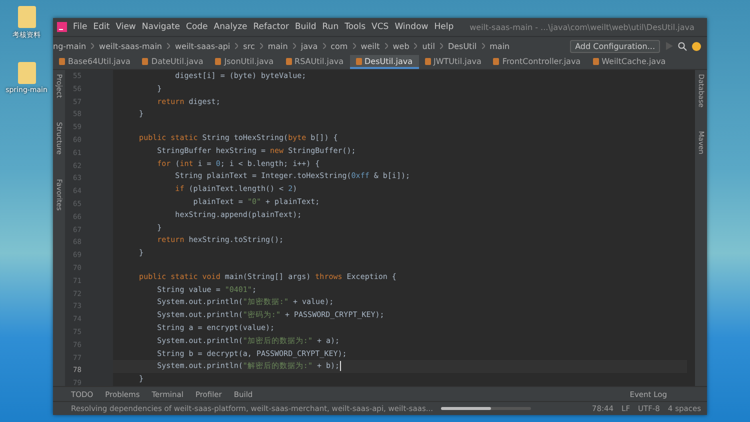 The image size is (750, 422). I want to click on breadcrumb-item: weilt-saas-api, so click(202, 46).